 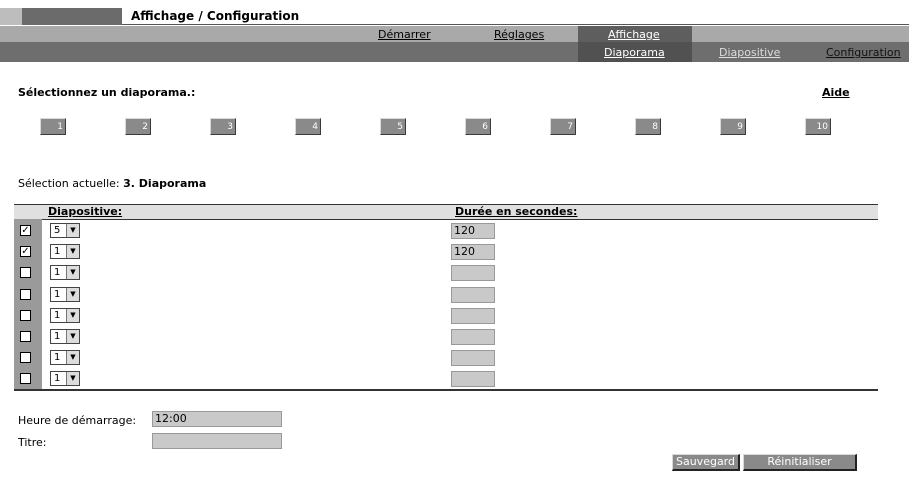 What do you see at coordinates (733, 126) in the screenshot?
I see `slideshow-button-9: 9` at bounding box center [733, 126].